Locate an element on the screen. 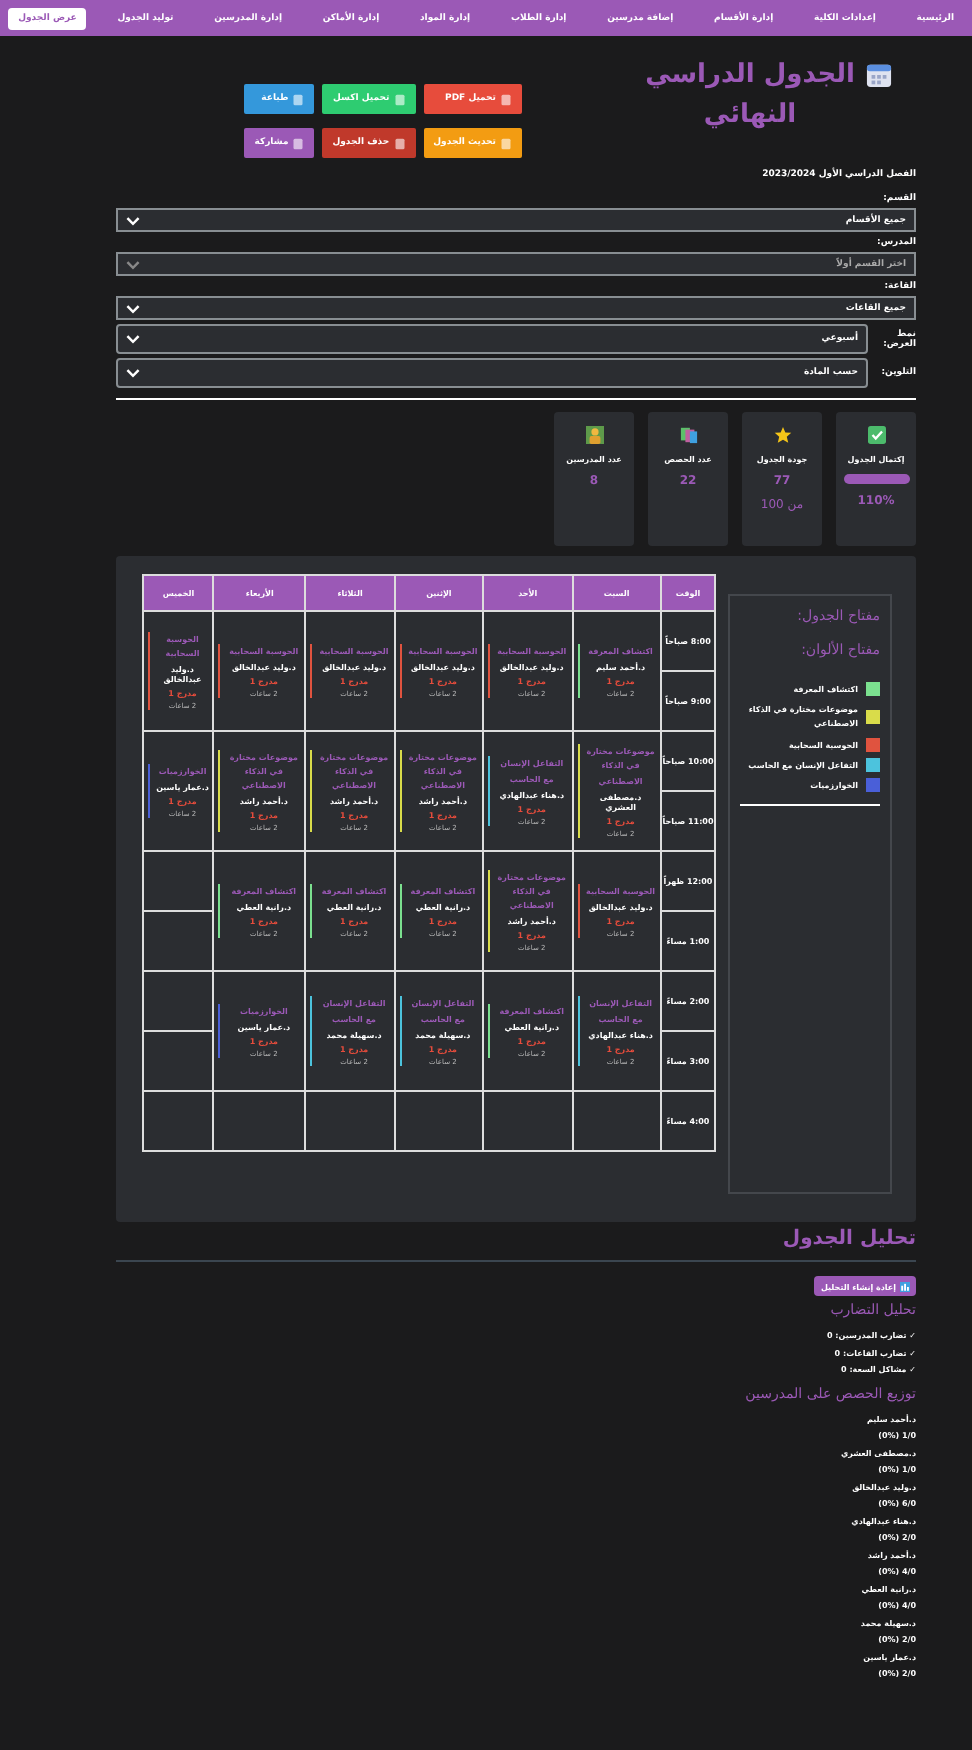  bar-chart-icon is located at coordinates (905, 1286).